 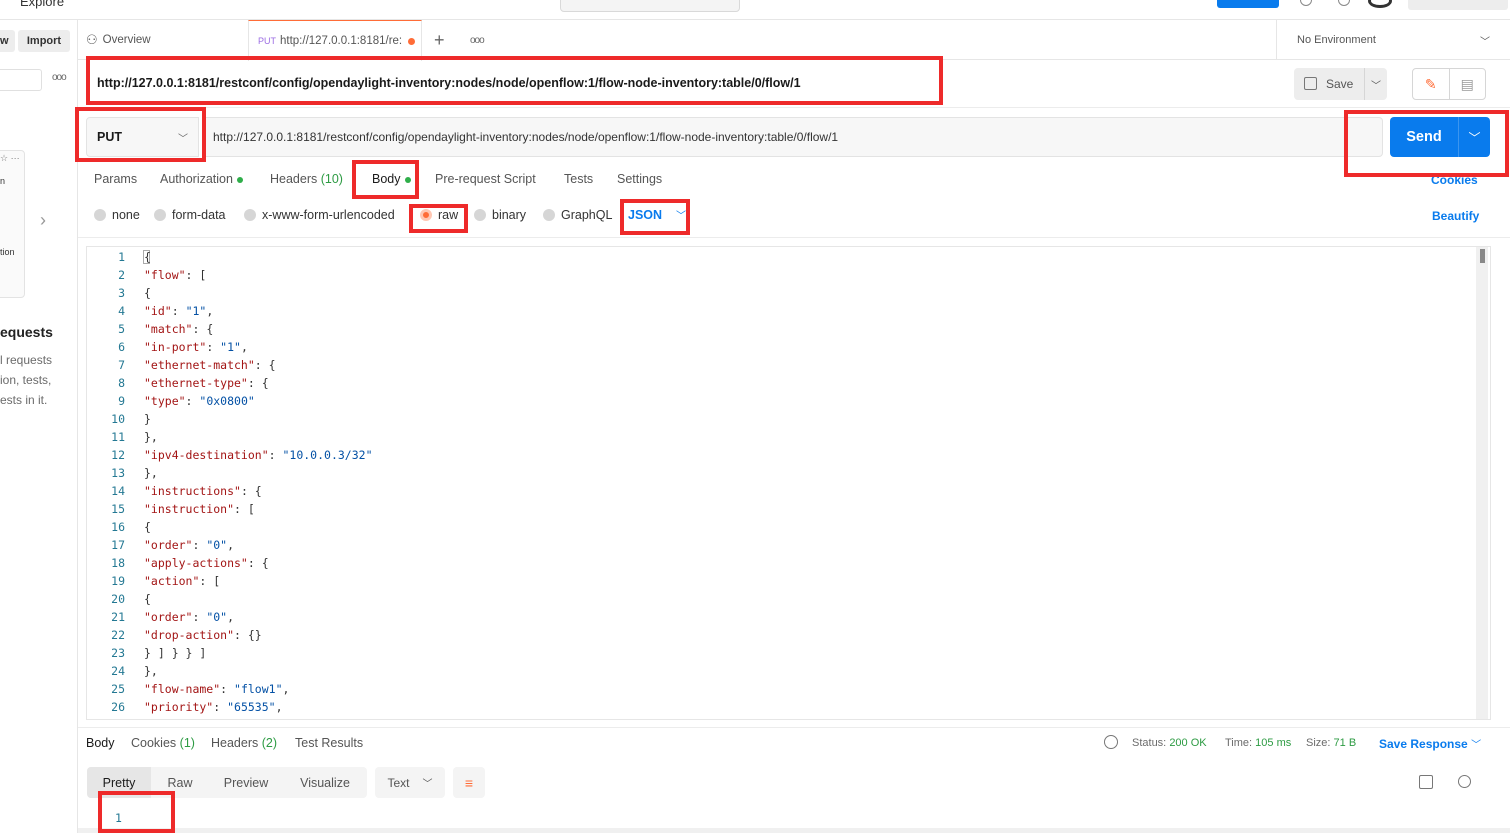 What do you see at coordinates (1454, 180) in the screenshot?
I see `cookies-link: Cookies` at bounding box center [1454, 180].